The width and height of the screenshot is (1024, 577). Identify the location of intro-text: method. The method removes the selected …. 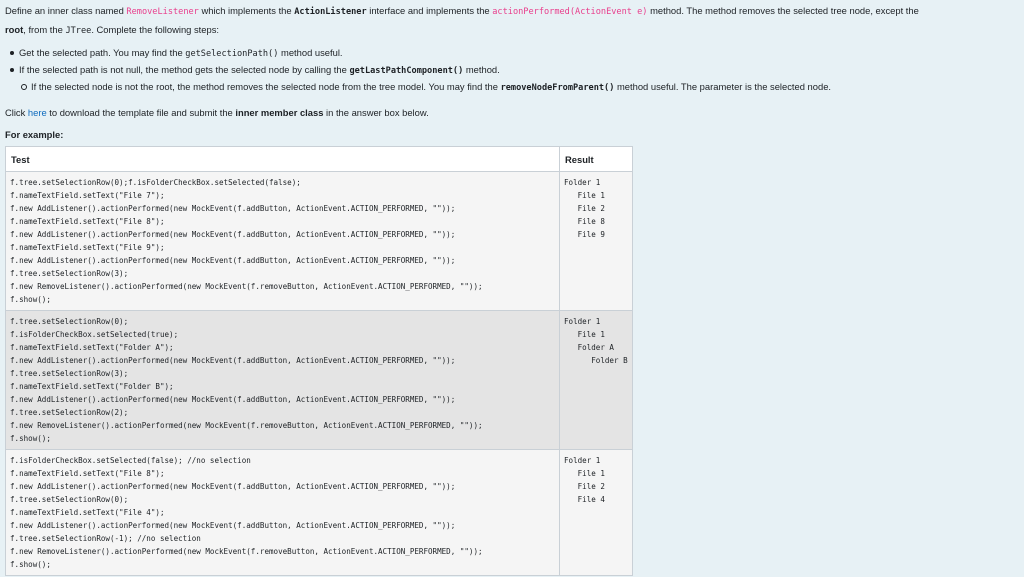
(783, 10).